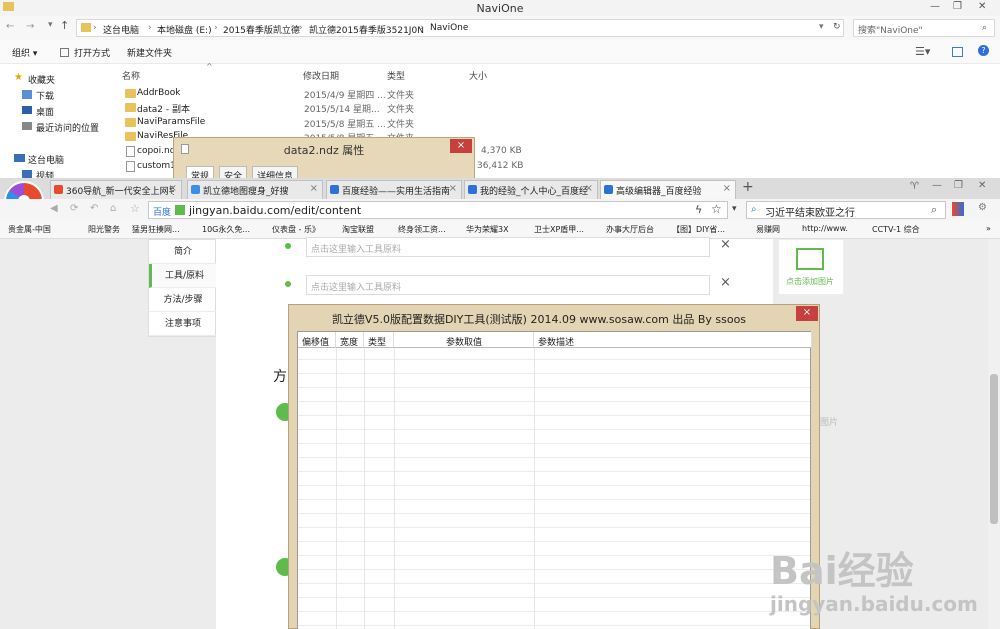 The height and width of the screenshot is (629, 1000). Describe the element at coordinates (366, 29) in the screenshot. I see `breadcrumb-item: 凯立德2015春季版3521J0N` at that location.